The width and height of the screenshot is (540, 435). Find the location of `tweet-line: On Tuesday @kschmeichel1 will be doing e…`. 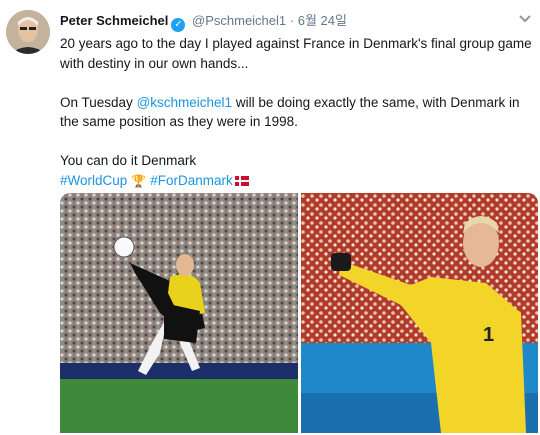

tweet-line: On Tuesday @kschmeichel1 will be doing e… is located at coordinates (299, 112).